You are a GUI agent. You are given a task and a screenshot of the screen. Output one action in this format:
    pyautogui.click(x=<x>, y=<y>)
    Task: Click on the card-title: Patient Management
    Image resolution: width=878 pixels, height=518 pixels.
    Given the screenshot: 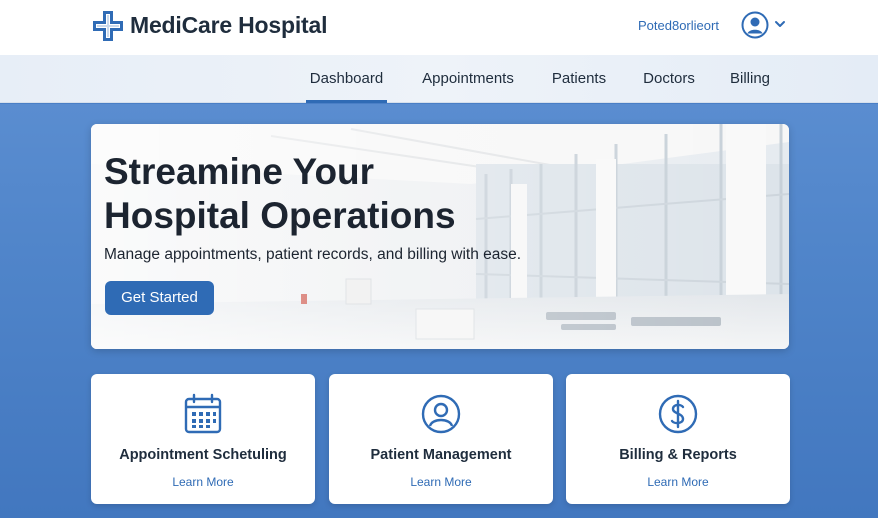 What is the action you would take?
    pyautogui.click(x=441, y=455)
    